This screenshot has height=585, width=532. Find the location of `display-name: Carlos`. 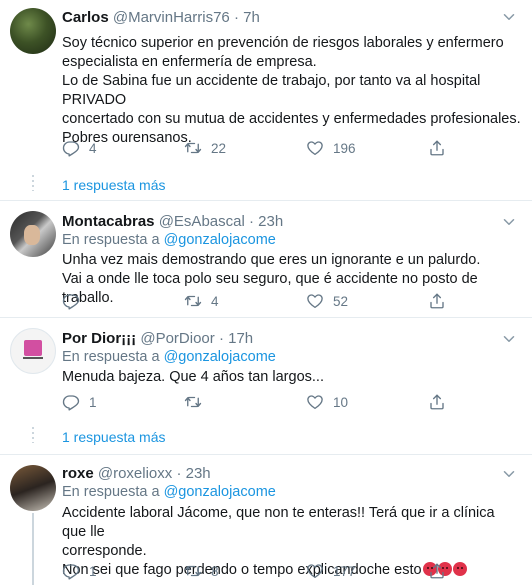

display-name: Carlos is located at coordinates (85, 17).